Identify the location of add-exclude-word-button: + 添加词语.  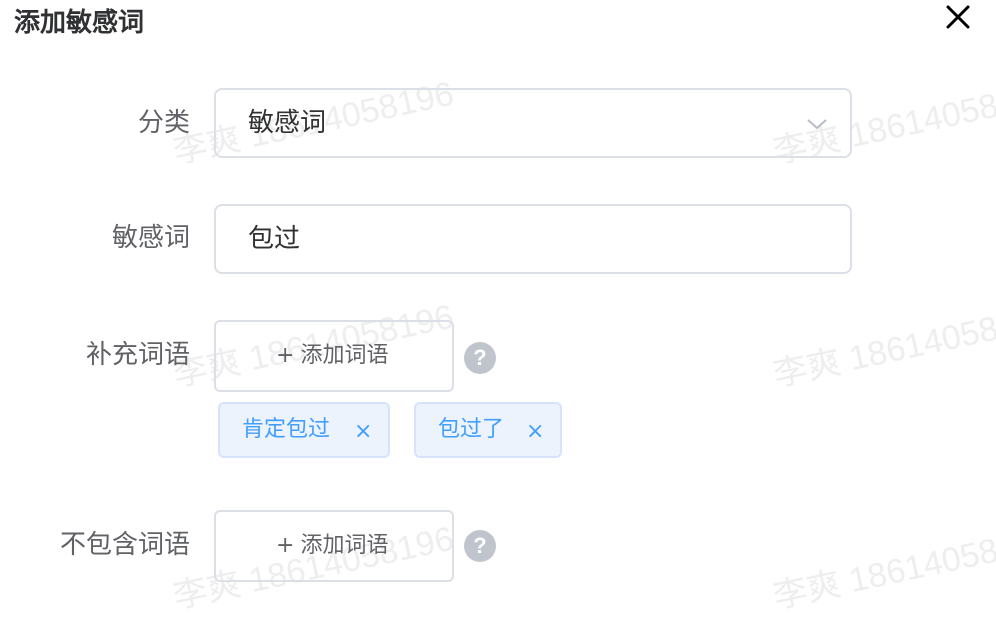
(334, 546).